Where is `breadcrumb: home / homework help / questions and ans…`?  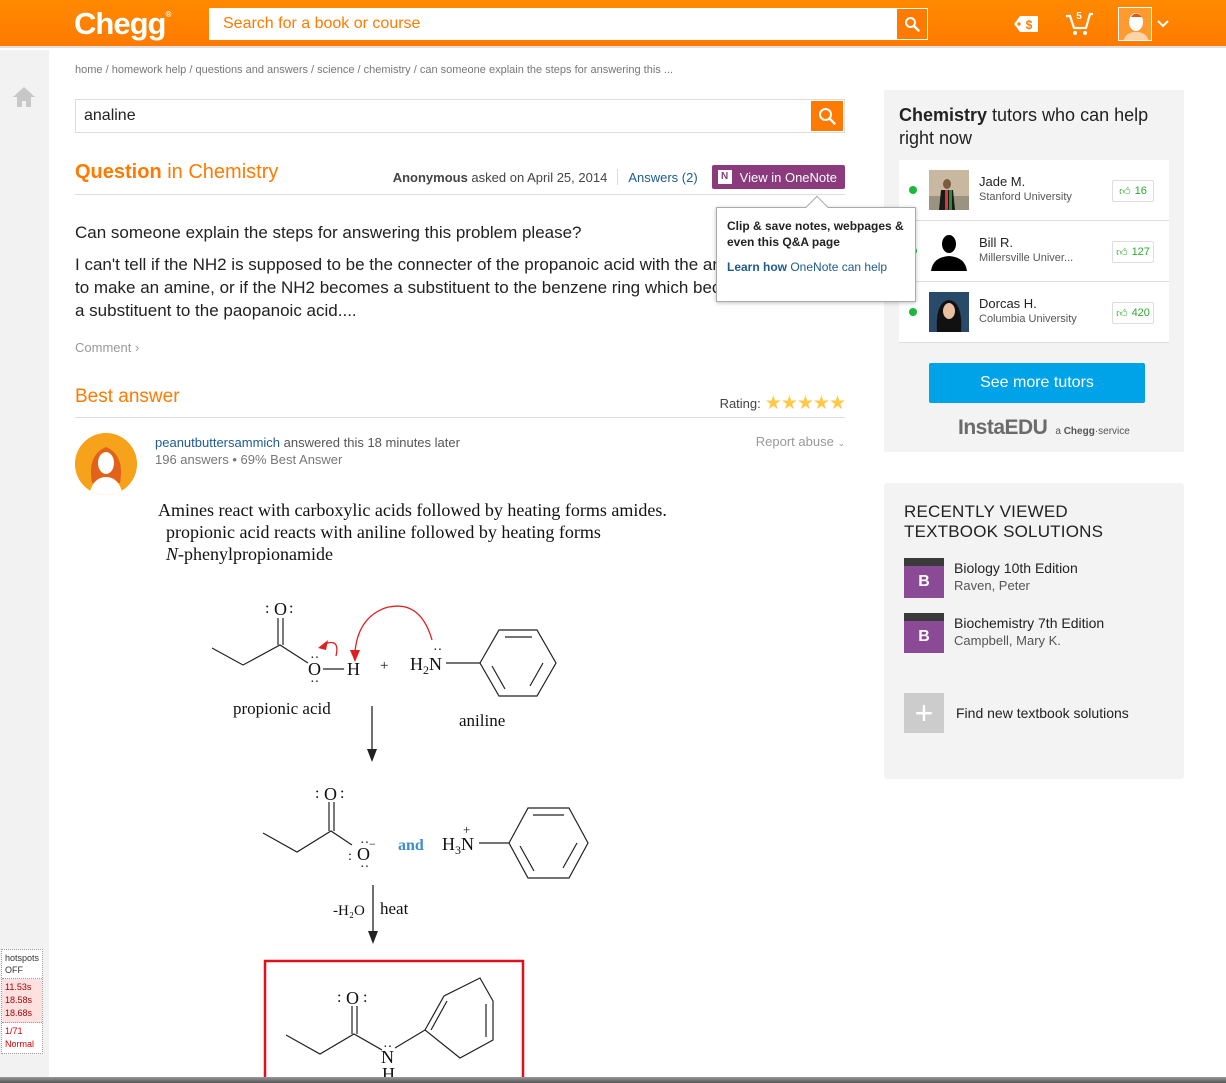
breadcrumb: home / homework help / questions and ans… is located at coordinates (374, 70).